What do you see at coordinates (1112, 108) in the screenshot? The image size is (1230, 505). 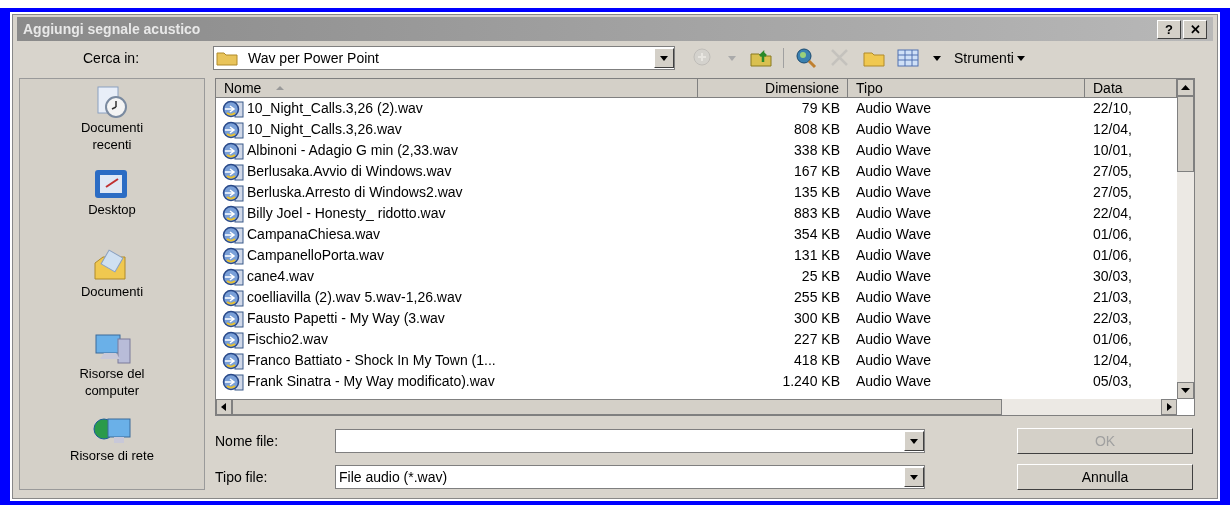 I see `table-cell-text: 22/10,` at bounding box center [1112, 108].